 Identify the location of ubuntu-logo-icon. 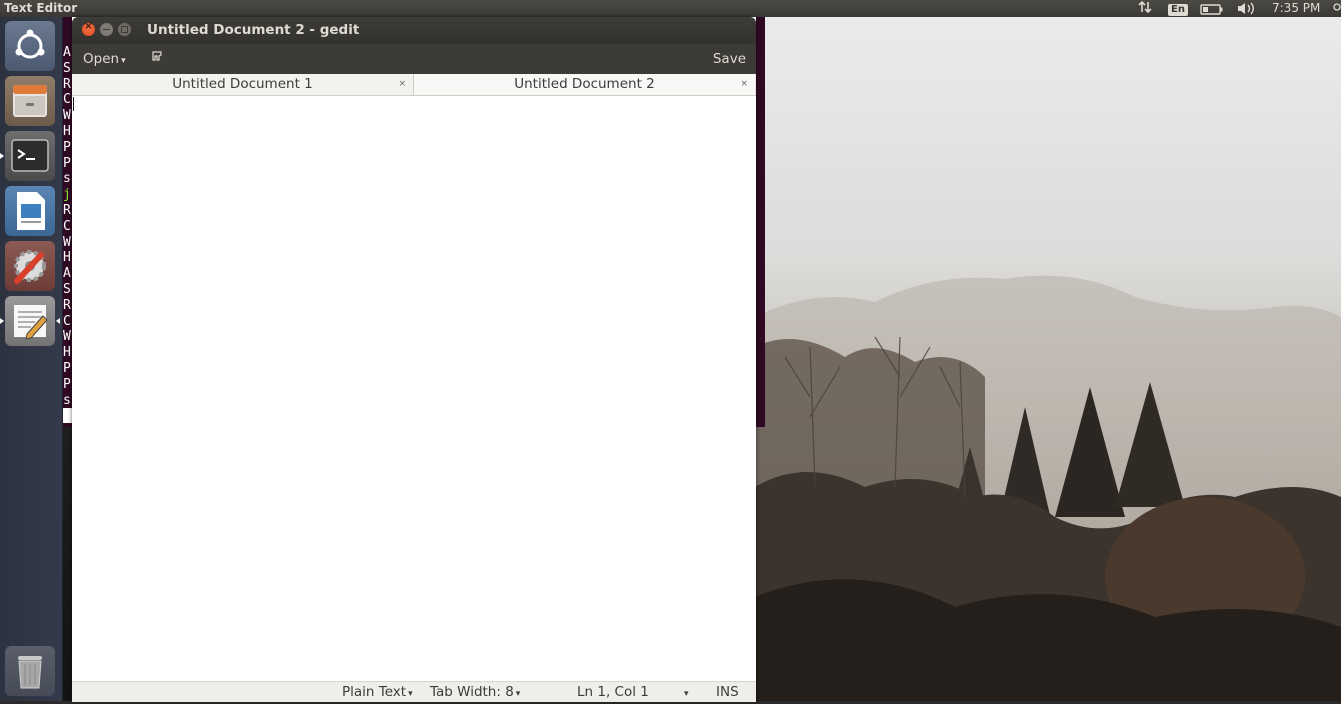
(30, 44).